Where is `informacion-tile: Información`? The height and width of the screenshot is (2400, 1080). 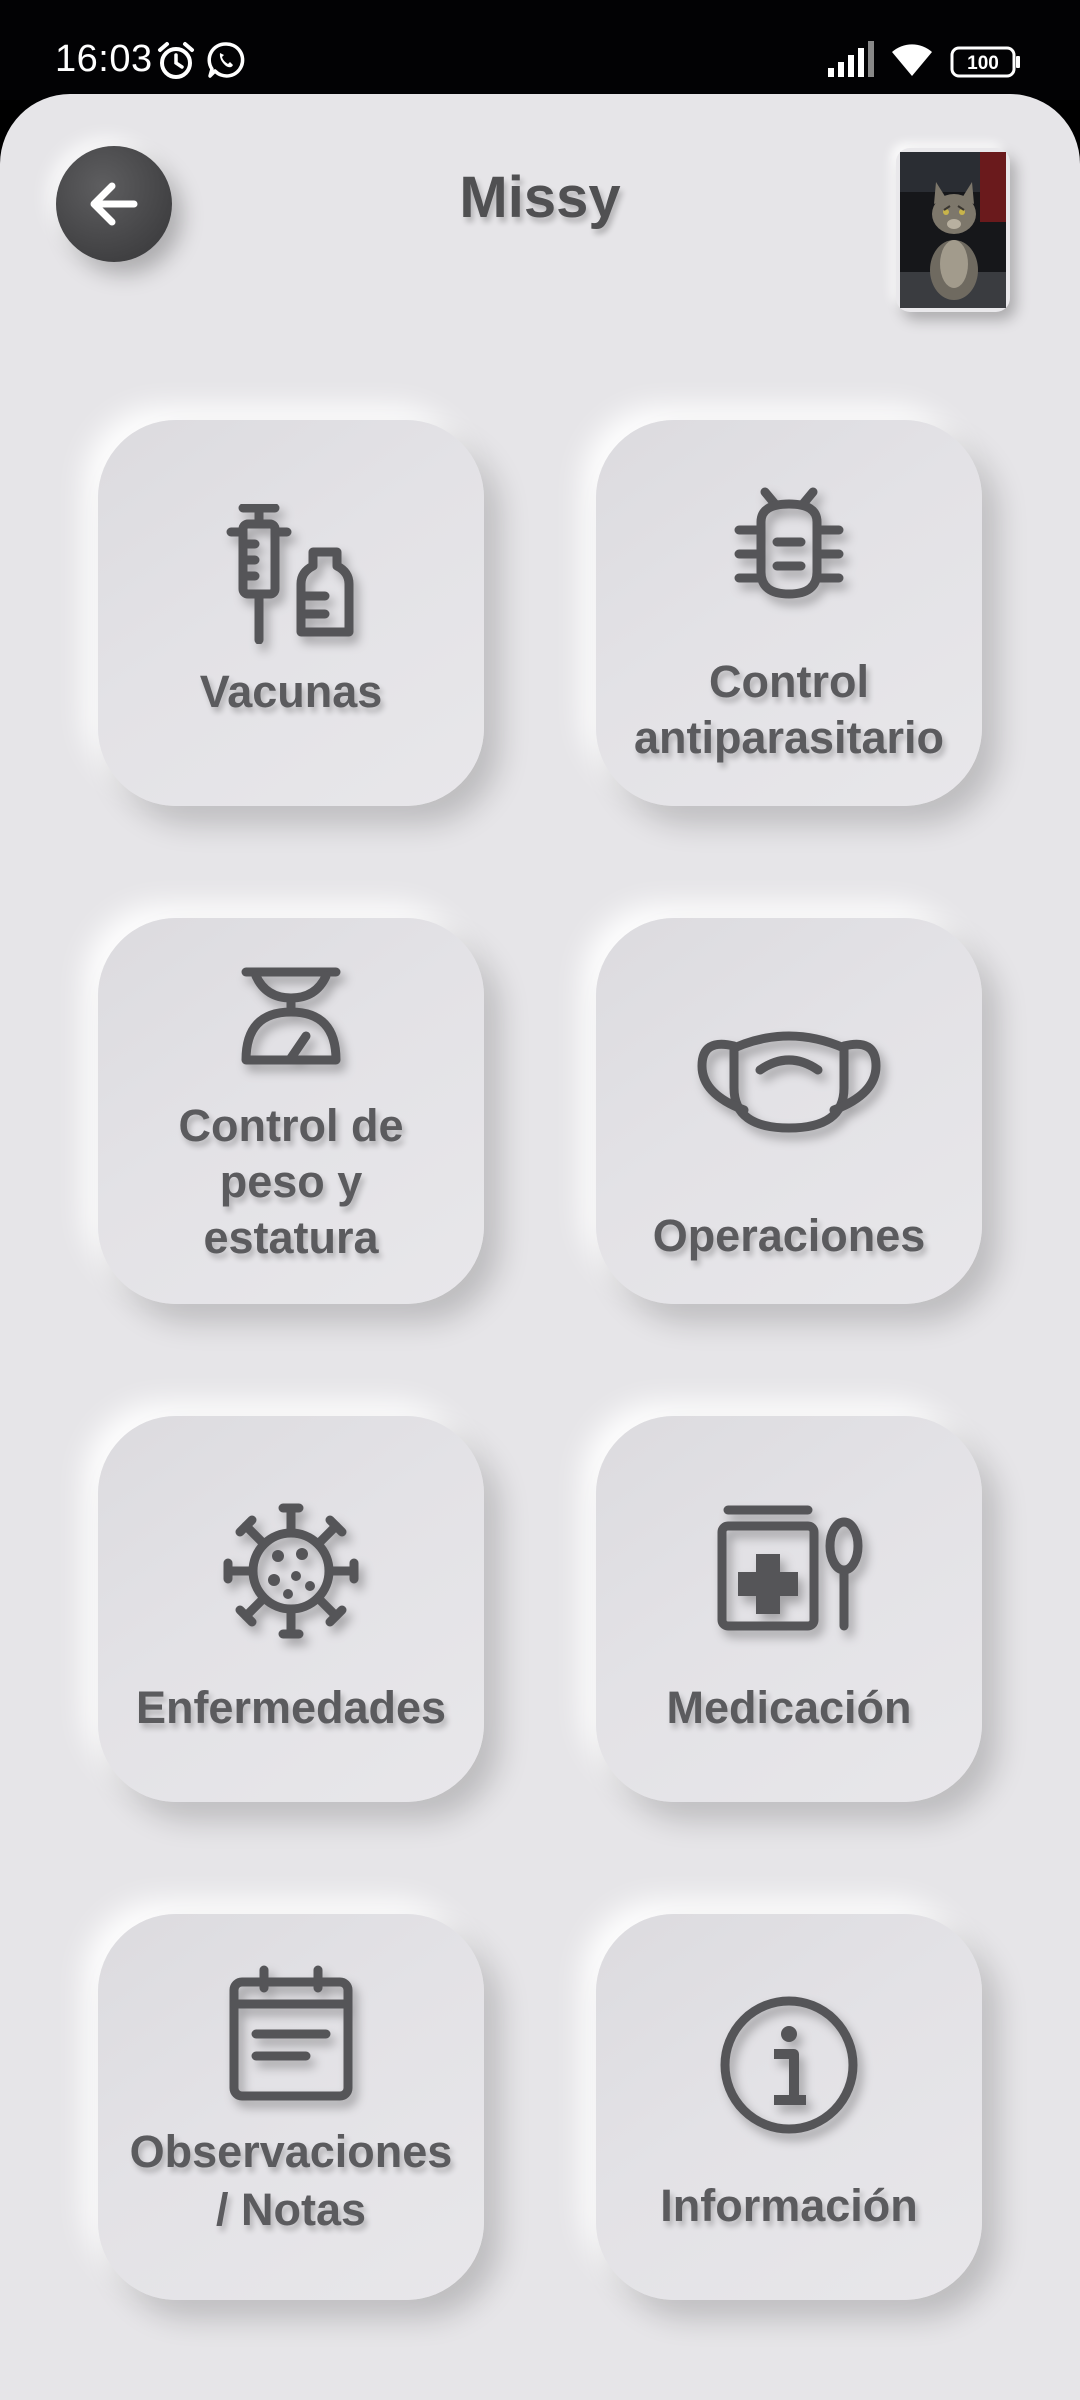
informacion-tile: Información is located at coordinates (789, 2107).